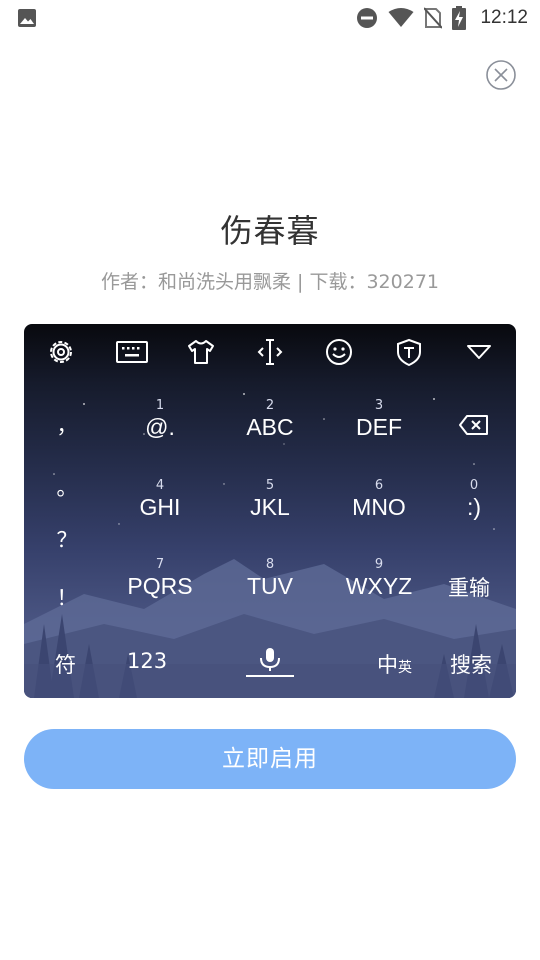 The height and width of the screenshot is (960, 540). I want to click on battery-charging-icon, so click(459, 18).